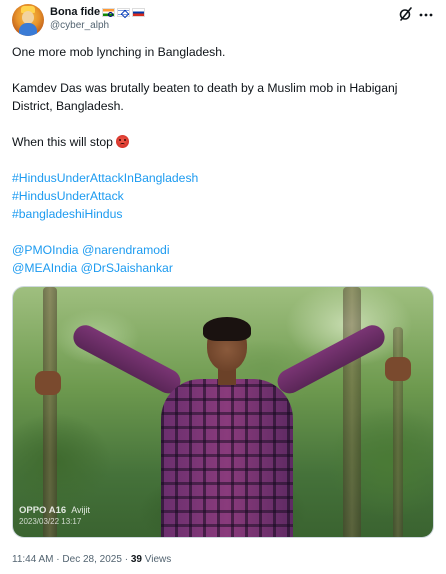 The image size is (446, 574). I want to click on grok-icon, so click(406, 14).